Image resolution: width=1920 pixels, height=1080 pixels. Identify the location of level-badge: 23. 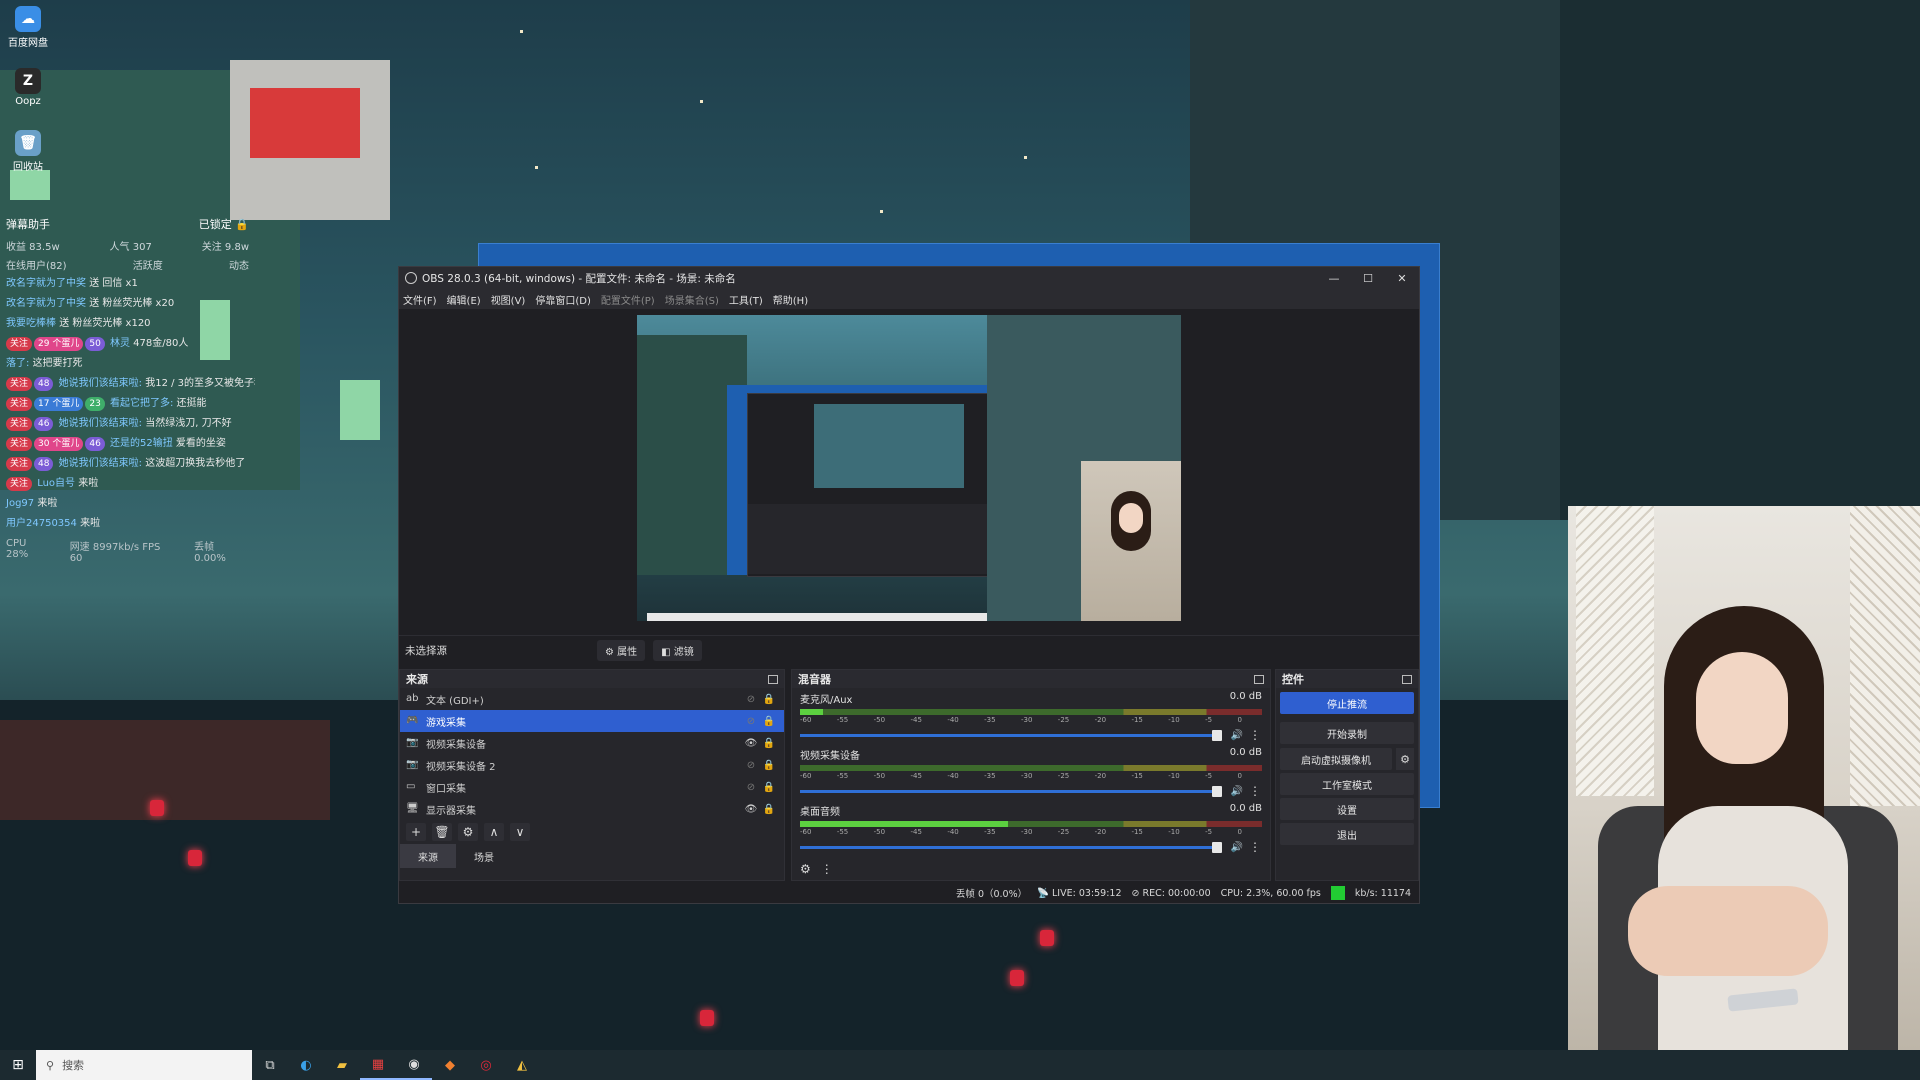
(95, 404).